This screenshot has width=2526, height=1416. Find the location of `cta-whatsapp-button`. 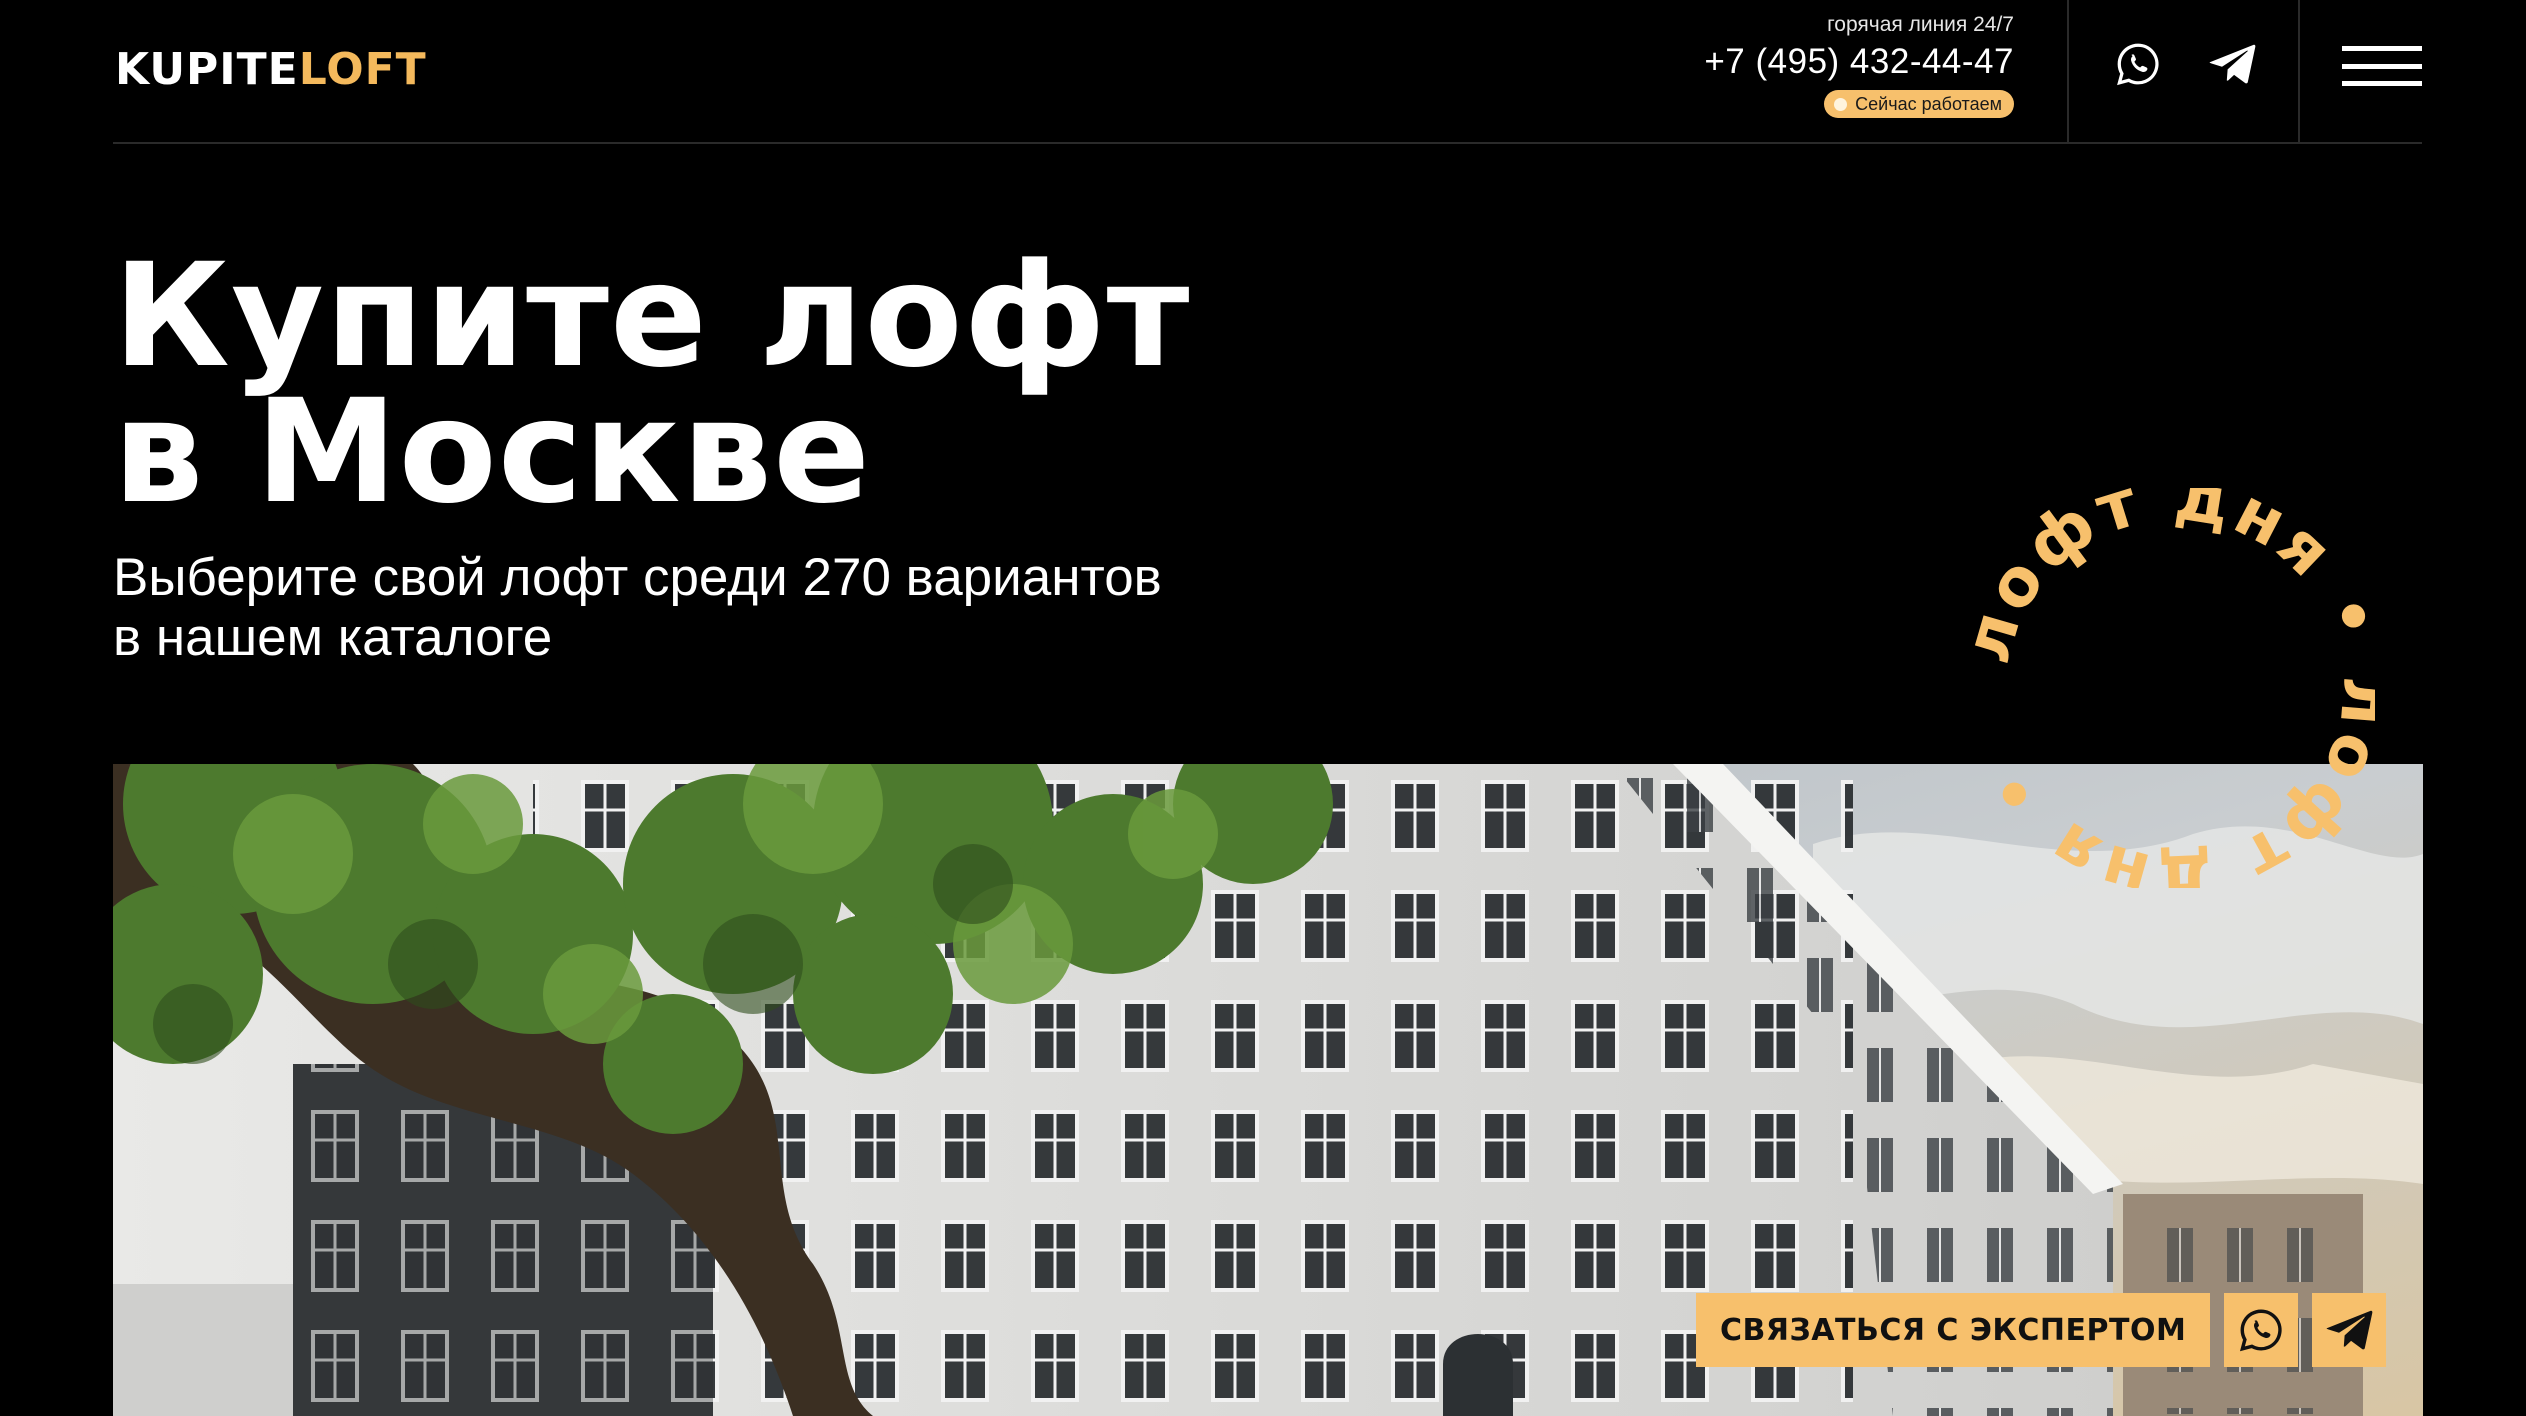

cta-whatsapp-button is located at coordinates (2261, 1330).